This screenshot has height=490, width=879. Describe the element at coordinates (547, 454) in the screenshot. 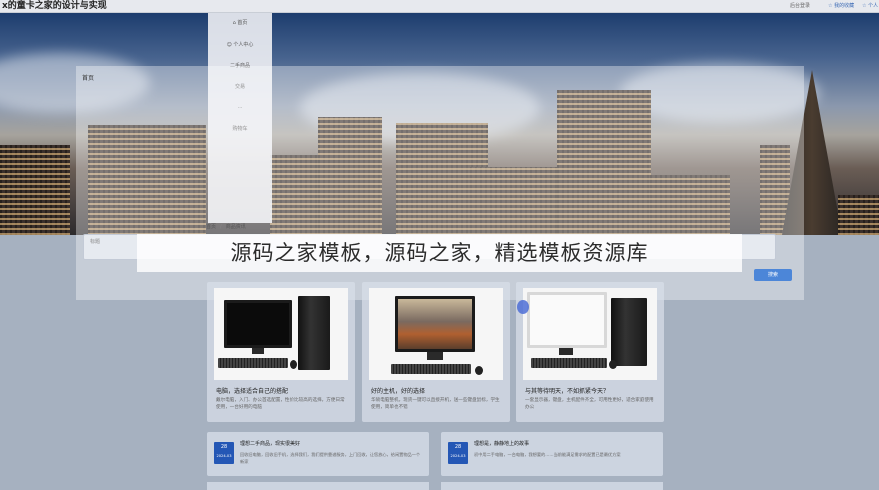

I see `article-desc: 初中用二手电脑，一台电脑，我想要的……当前能满足需求的配置已是最优方案` at that location.